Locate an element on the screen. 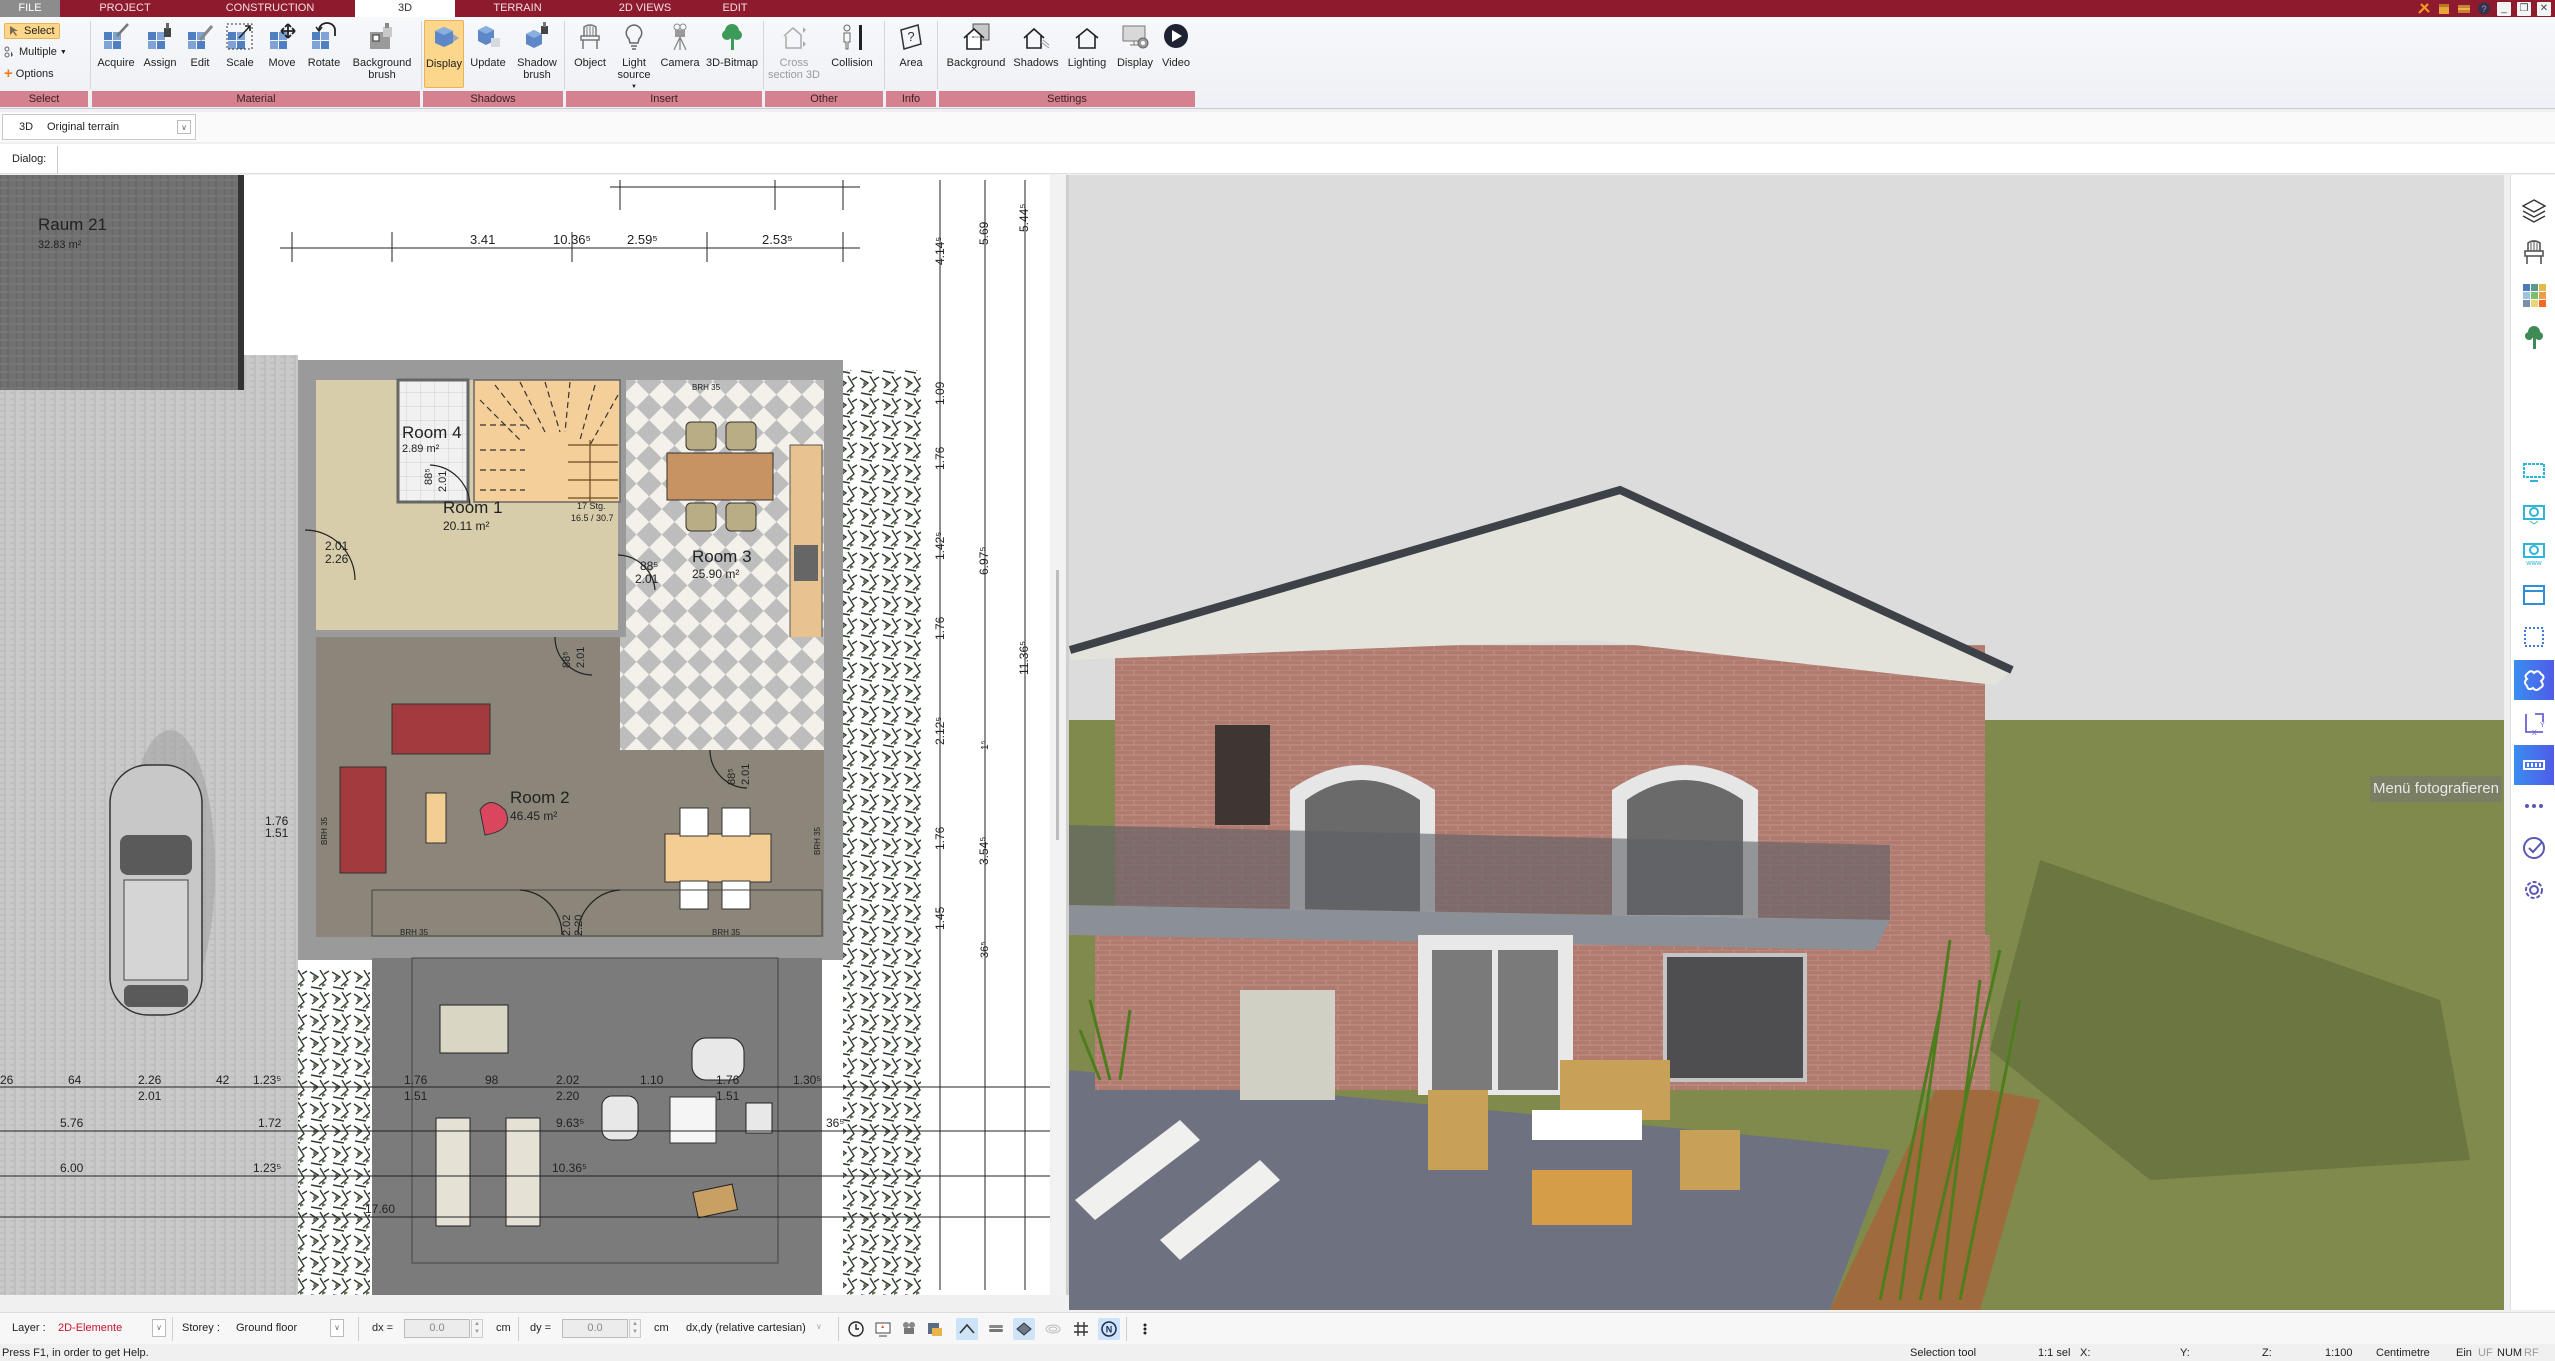  grid-icon is located at coordinates (1081, 1329).